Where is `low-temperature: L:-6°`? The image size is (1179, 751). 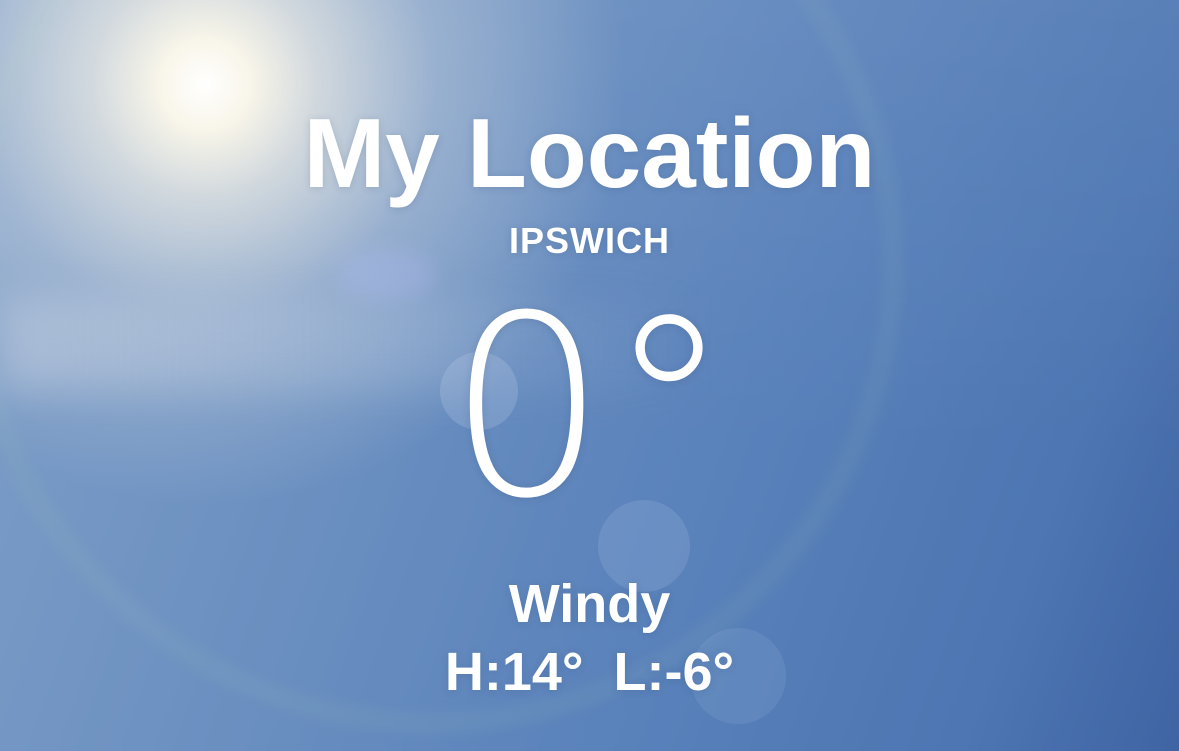 low-temperature: L:-6° is located at coordinates (674, 672).